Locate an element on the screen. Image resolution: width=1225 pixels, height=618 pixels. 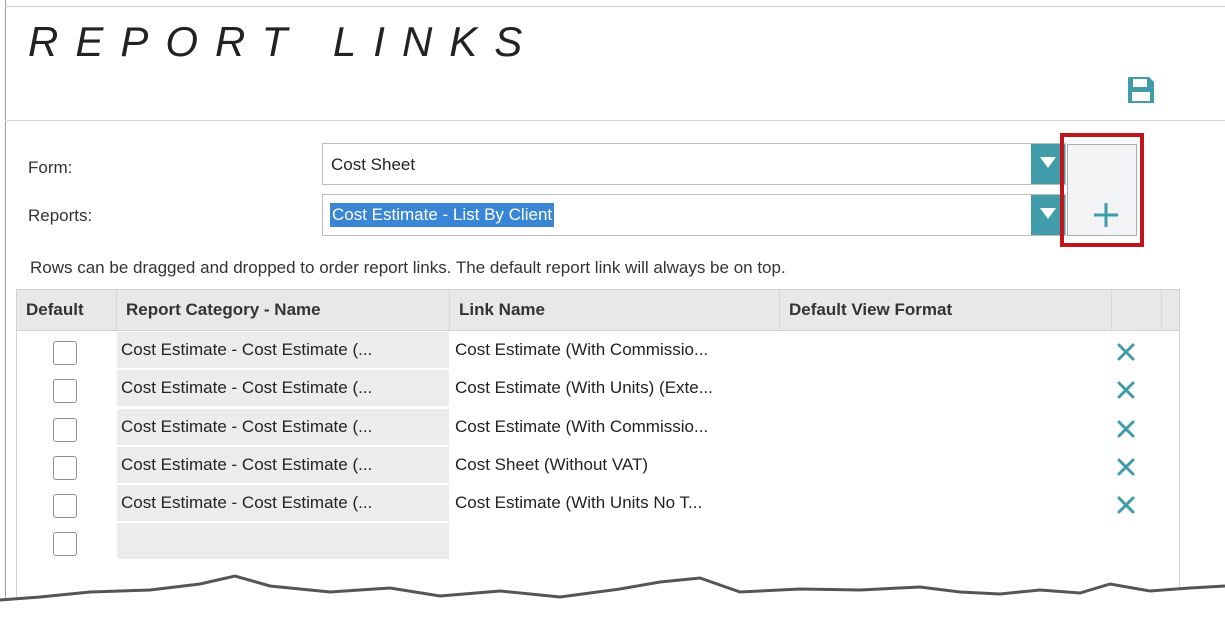
link-name-cell: Cost Sheet (Without VAT) is located at coordinates (552, 464).